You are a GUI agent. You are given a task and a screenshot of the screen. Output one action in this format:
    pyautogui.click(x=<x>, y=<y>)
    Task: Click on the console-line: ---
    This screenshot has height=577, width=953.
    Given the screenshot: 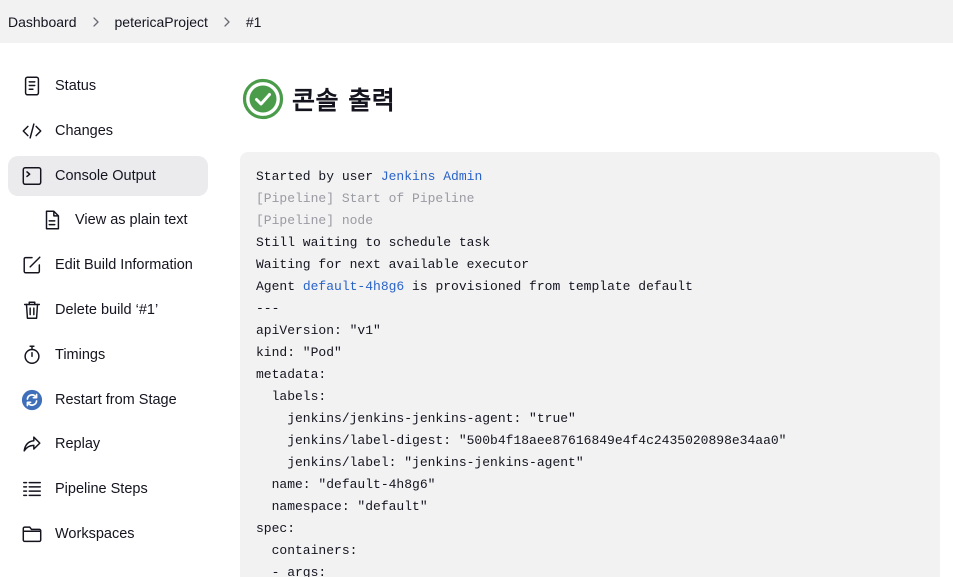 What is the action you would take?
    pyautogui.click(x=268, y=308)
    